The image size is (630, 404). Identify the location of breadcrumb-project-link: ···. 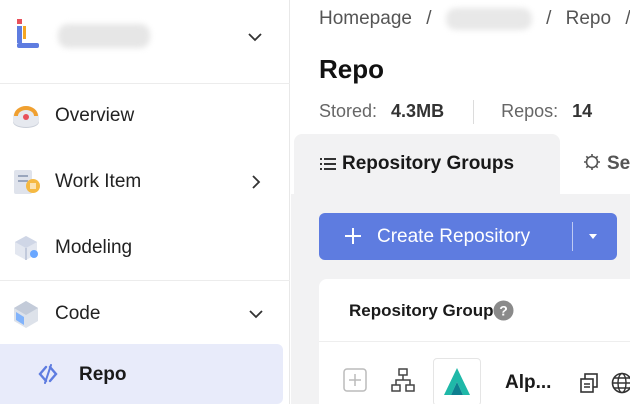
(488, 19).